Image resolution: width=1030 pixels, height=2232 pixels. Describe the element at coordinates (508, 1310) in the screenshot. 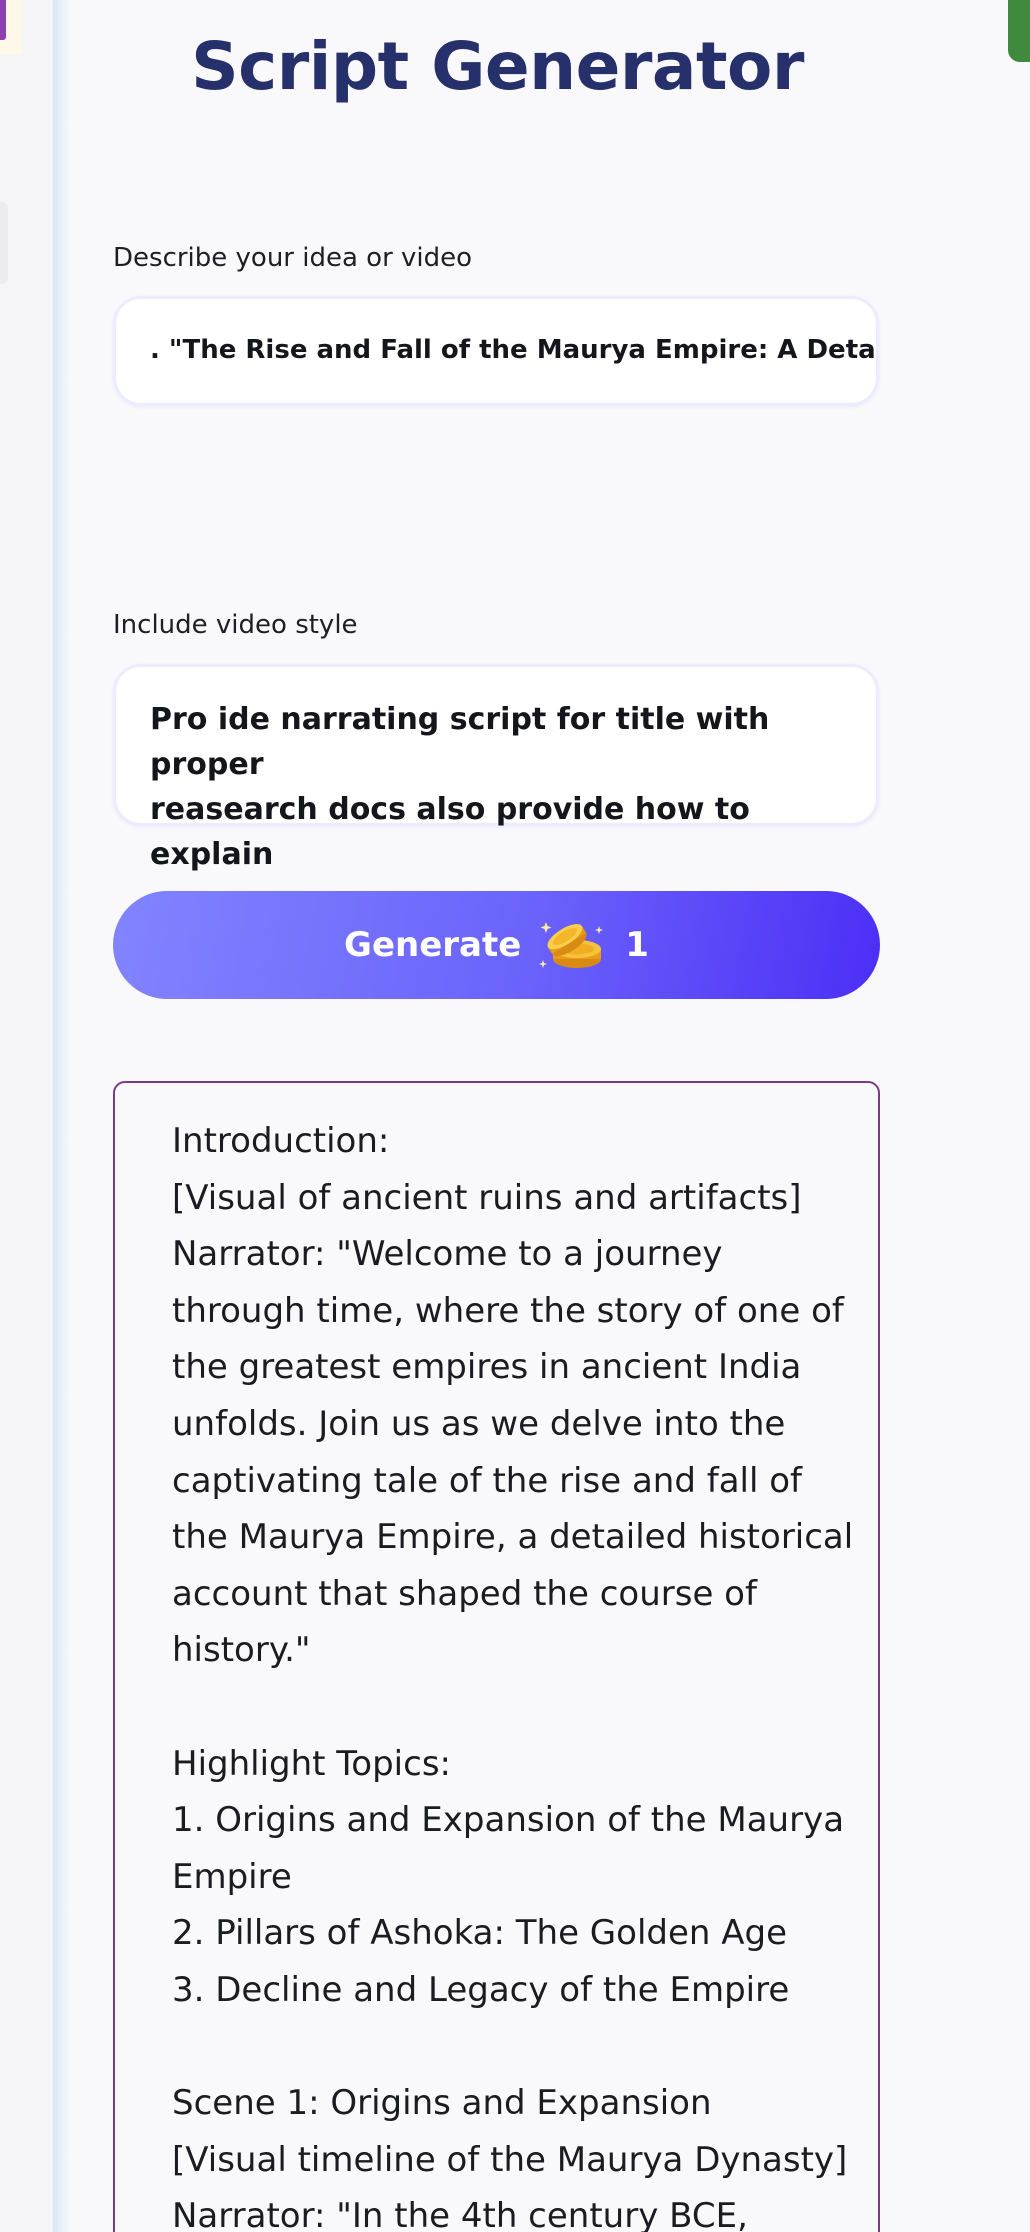

I see `output-line: through time, where the story of one of` at that location.